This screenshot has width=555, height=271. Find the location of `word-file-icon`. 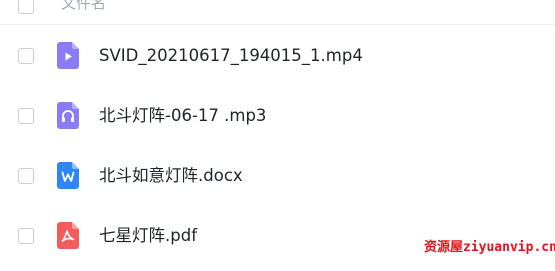

word-file-icon is located at coordinates (68, 175).